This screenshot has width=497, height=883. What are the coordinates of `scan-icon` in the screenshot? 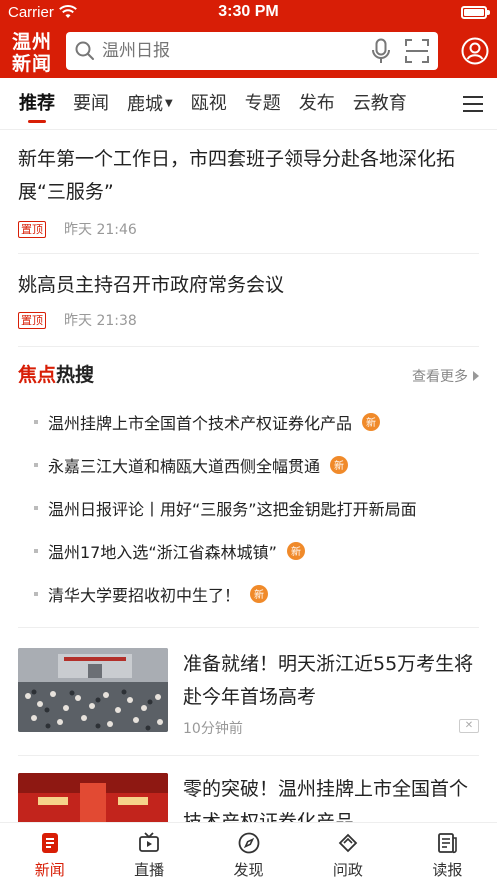 It's located at (417, 51).